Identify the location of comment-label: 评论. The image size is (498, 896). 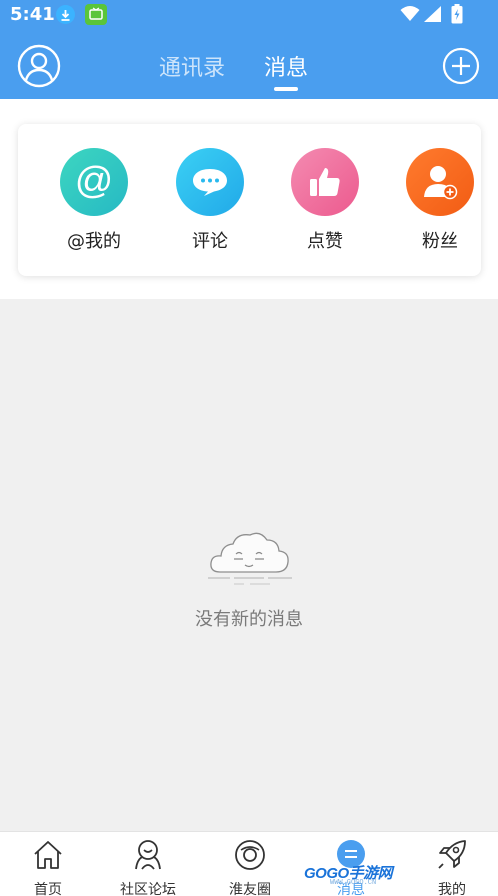
(210, 241).